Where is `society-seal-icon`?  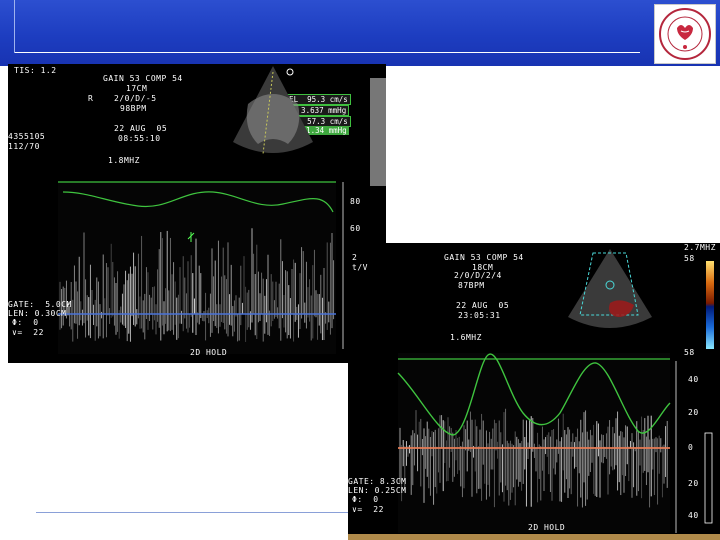
society-seal-icon is located at coordinates (685, 34).